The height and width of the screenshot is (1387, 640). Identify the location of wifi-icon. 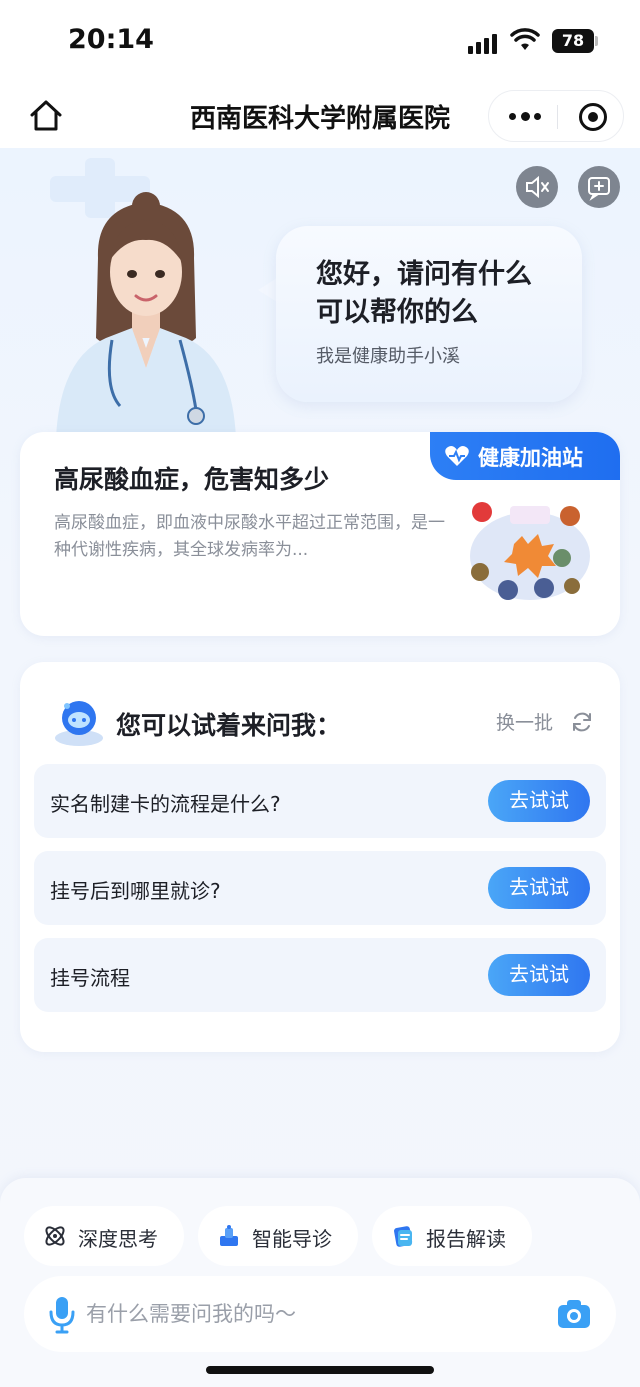
(525, 39).